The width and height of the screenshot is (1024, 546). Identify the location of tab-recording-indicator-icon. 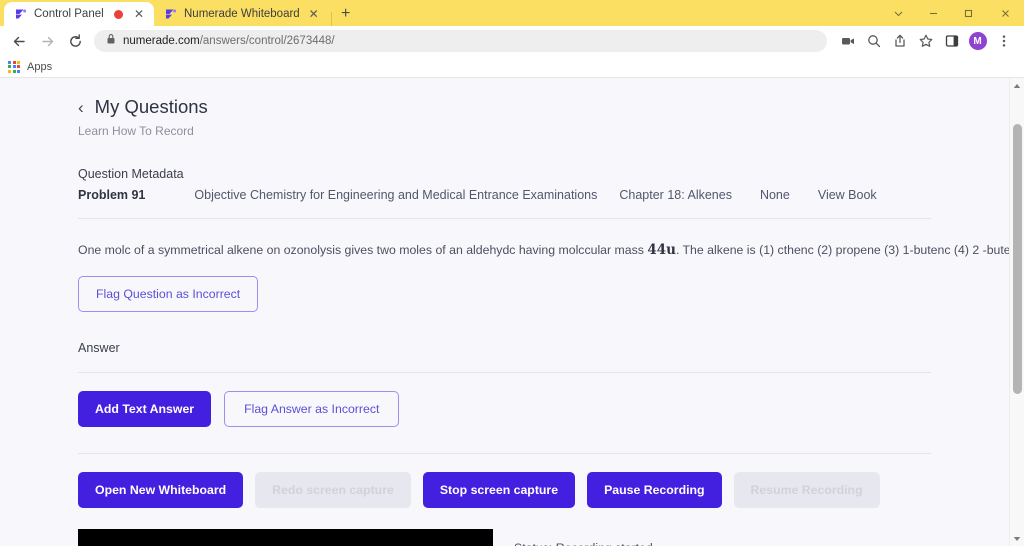
(118, 14).